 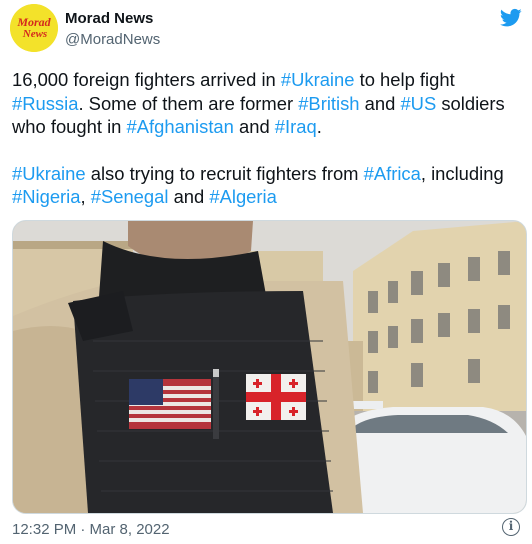 What do you see at coordinates (109, 18) in the screenshot?
I see `author-display-name: Morad News` at bounding box center [109, 18].